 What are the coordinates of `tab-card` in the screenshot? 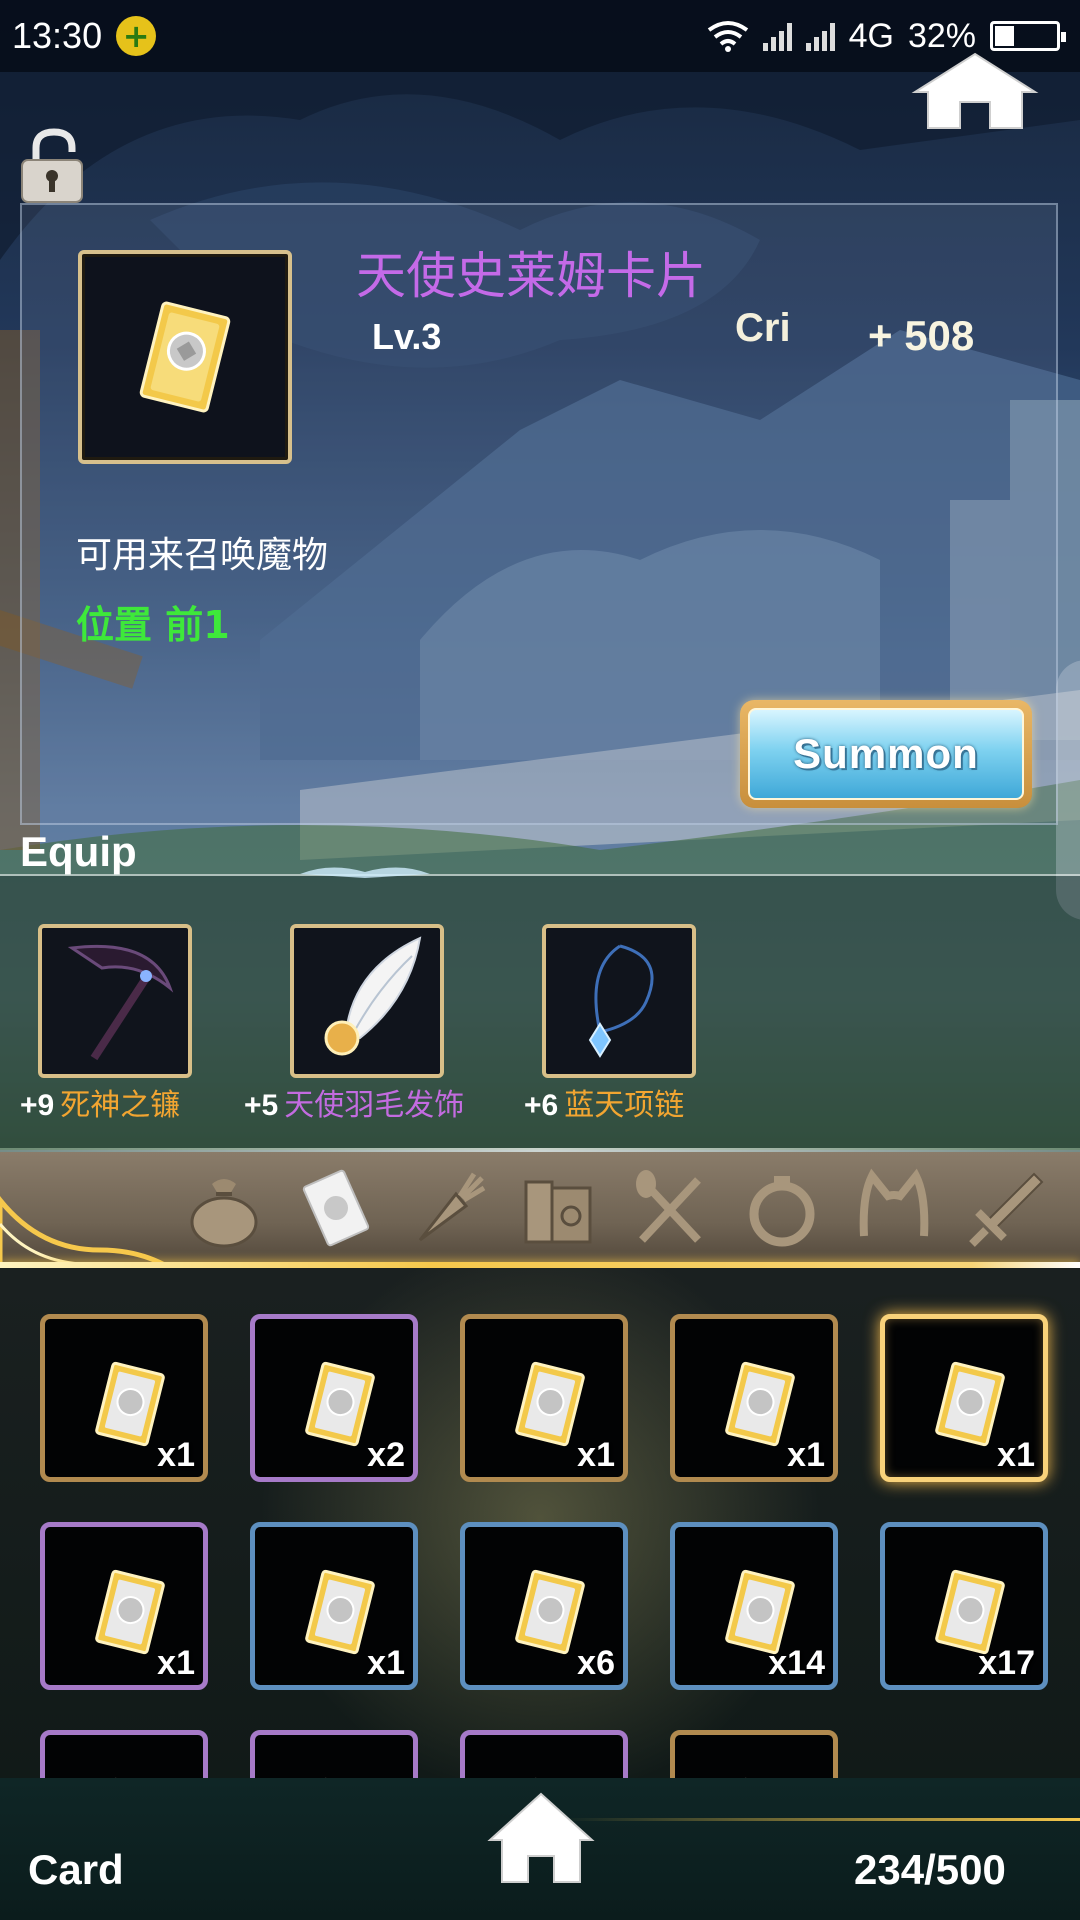 It's located at (336, 1208).